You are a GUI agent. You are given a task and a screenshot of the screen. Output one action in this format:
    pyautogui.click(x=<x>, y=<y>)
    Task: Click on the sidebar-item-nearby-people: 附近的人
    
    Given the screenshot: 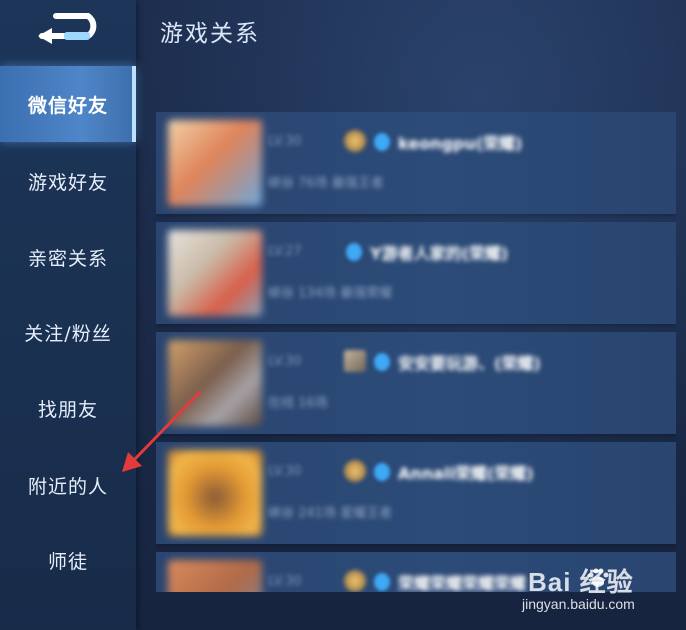 What is the action you would take?
    pyautogui.click(x=68, y=485)
    